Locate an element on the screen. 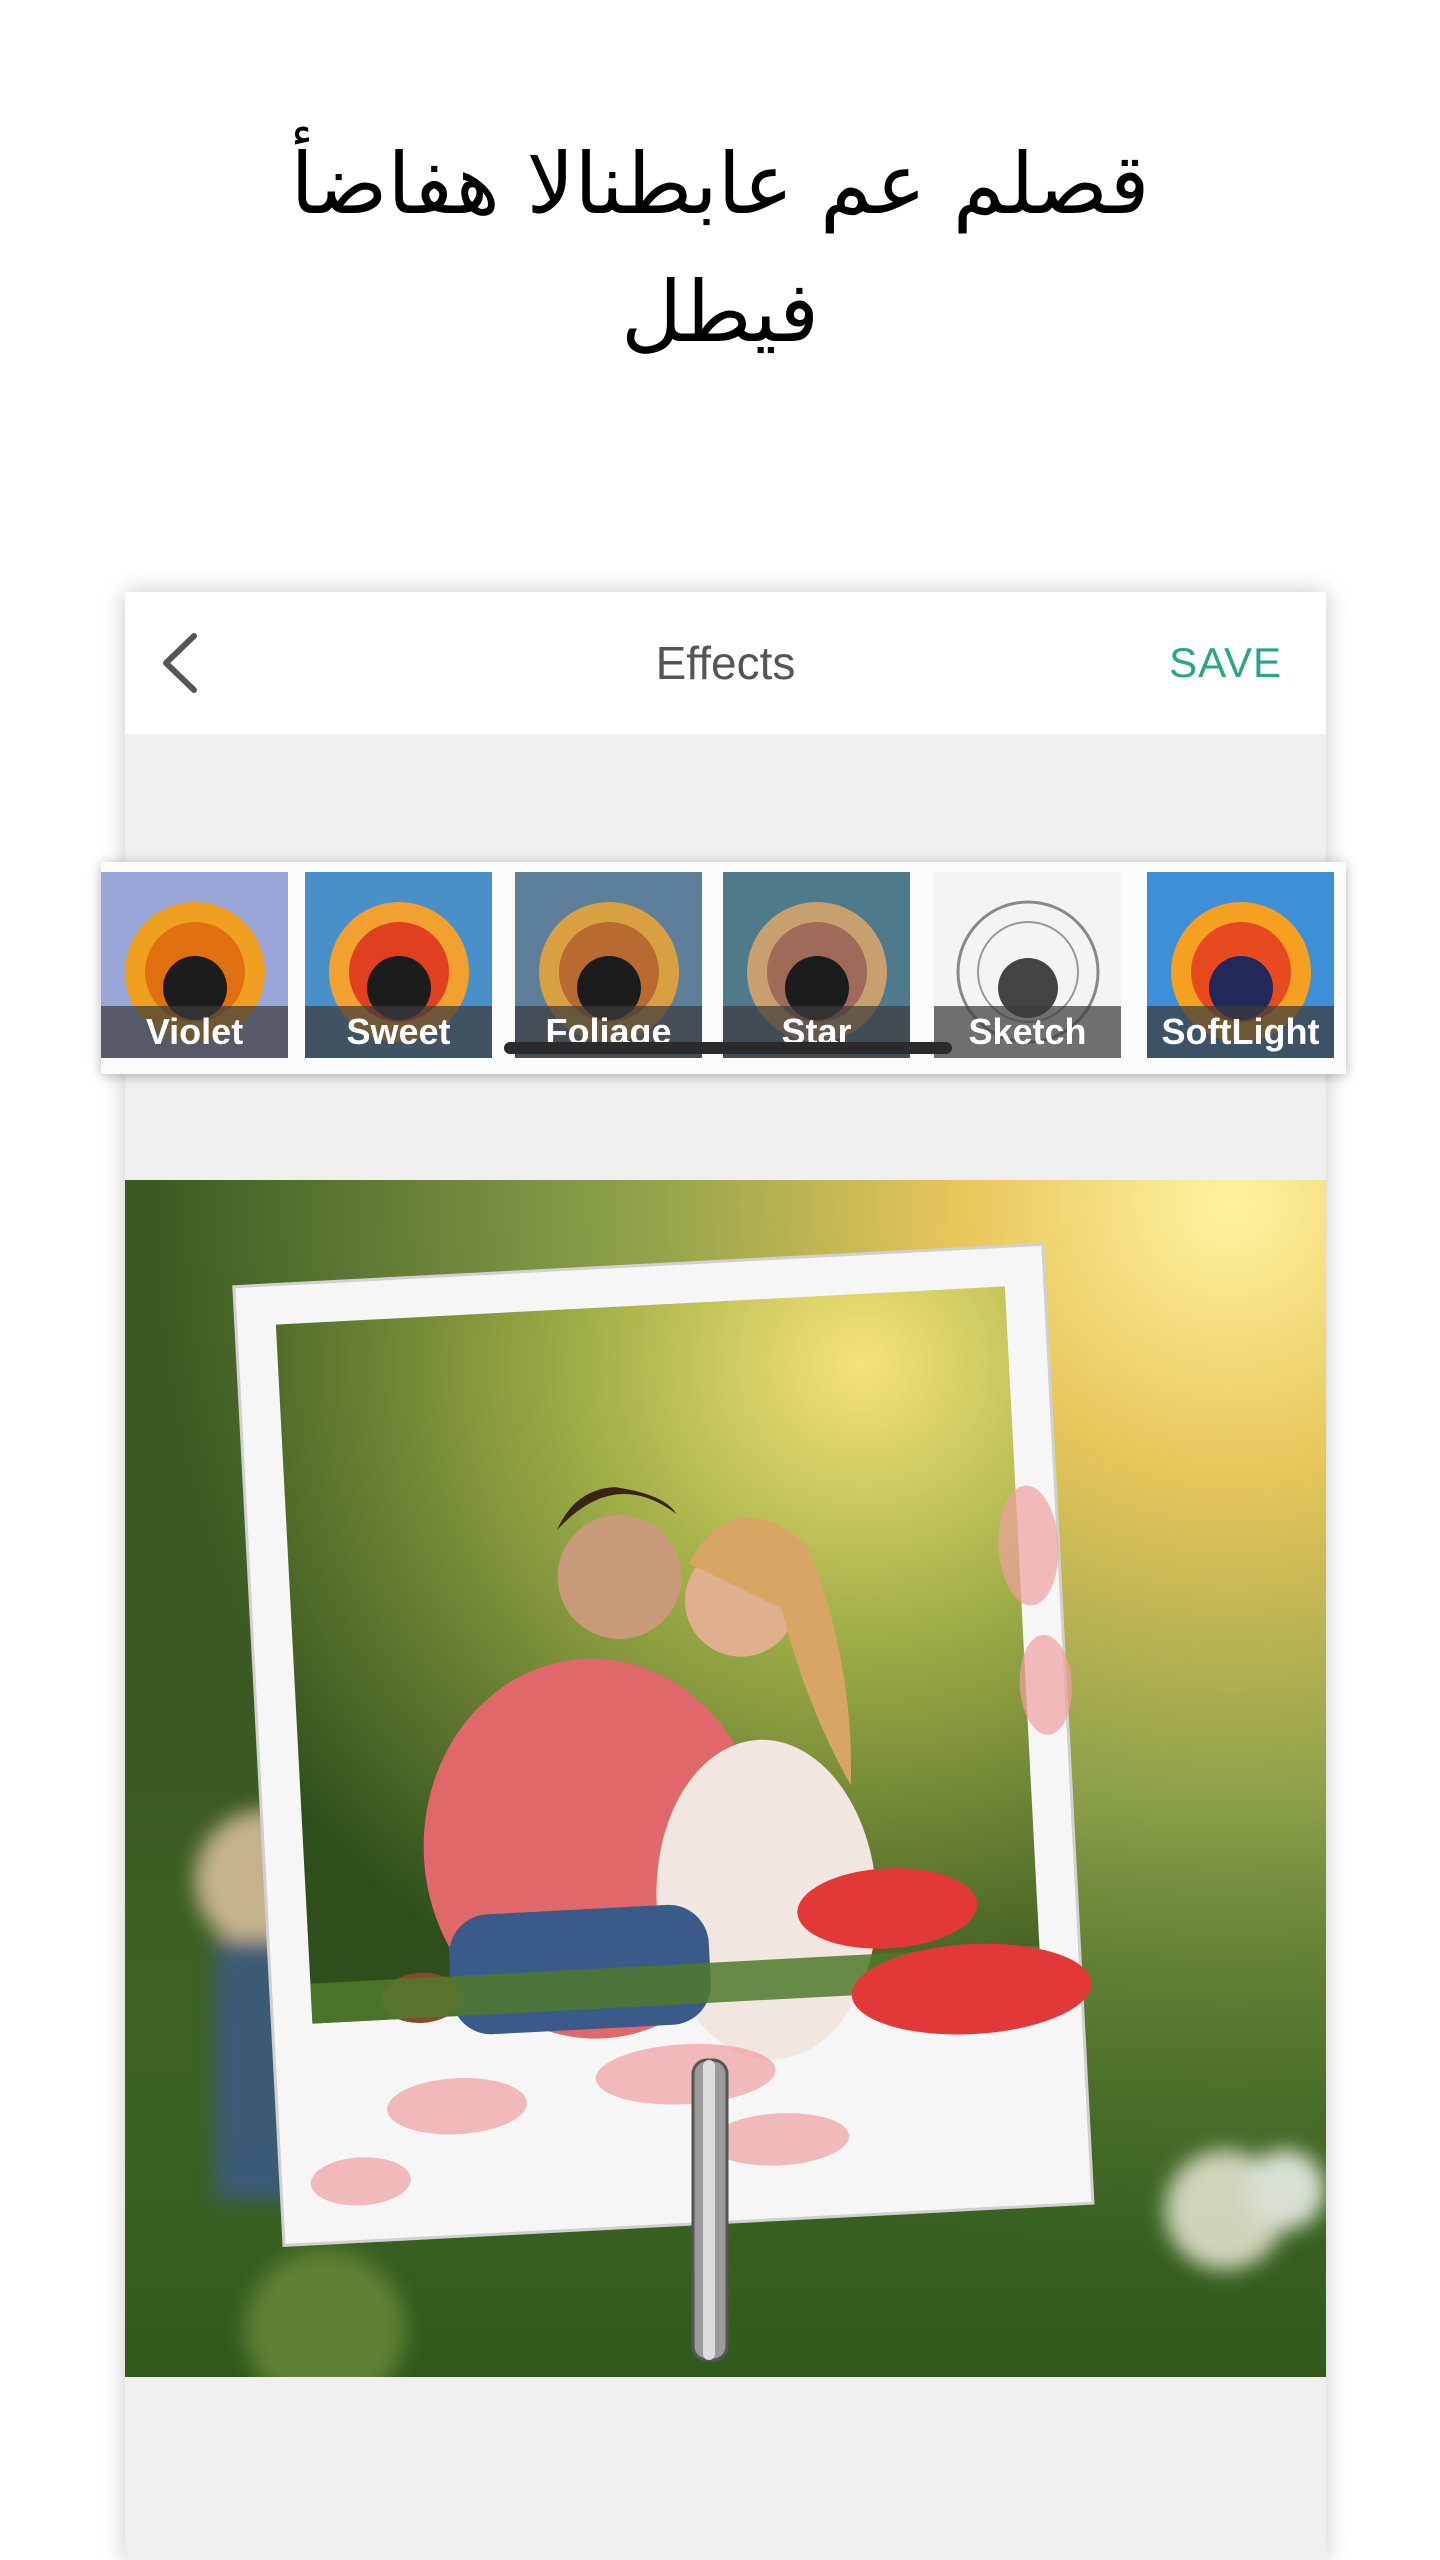 This screenshot has height=2560, width=1440. effect-label: Sweet is located at coordinates (398, 1032).